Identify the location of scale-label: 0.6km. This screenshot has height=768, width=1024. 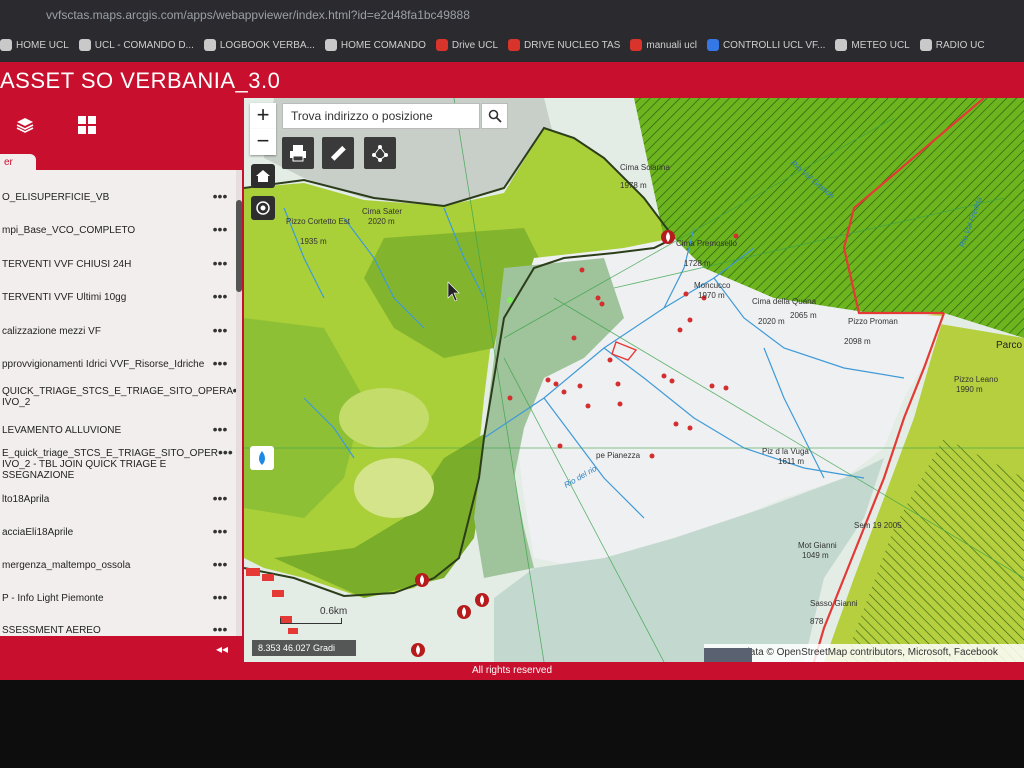
(334, 611).